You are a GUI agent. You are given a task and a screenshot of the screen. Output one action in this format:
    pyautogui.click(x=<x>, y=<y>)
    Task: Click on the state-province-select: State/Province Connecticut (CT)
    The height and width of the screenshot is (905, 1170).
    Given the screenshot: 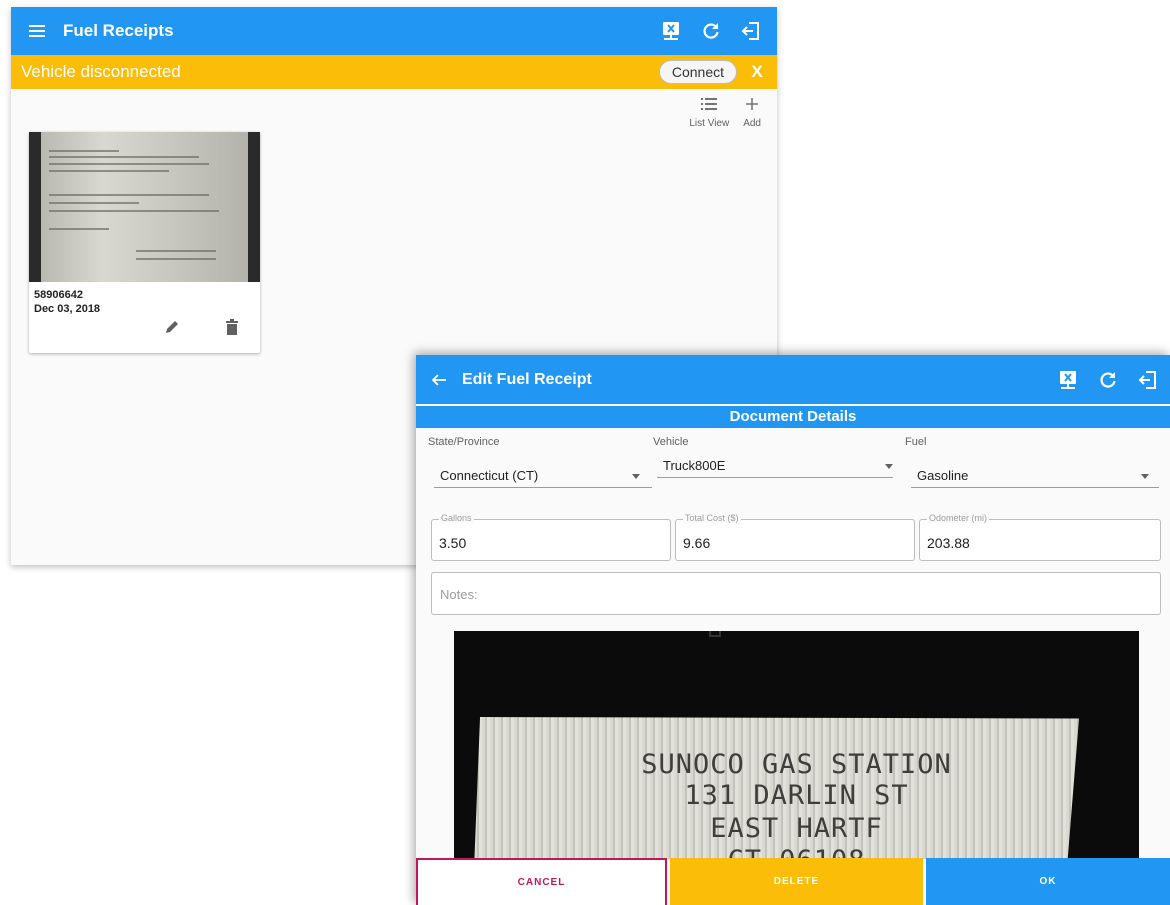 What is the action you would take?
    pyautogui.click(x=540, y=462)
    